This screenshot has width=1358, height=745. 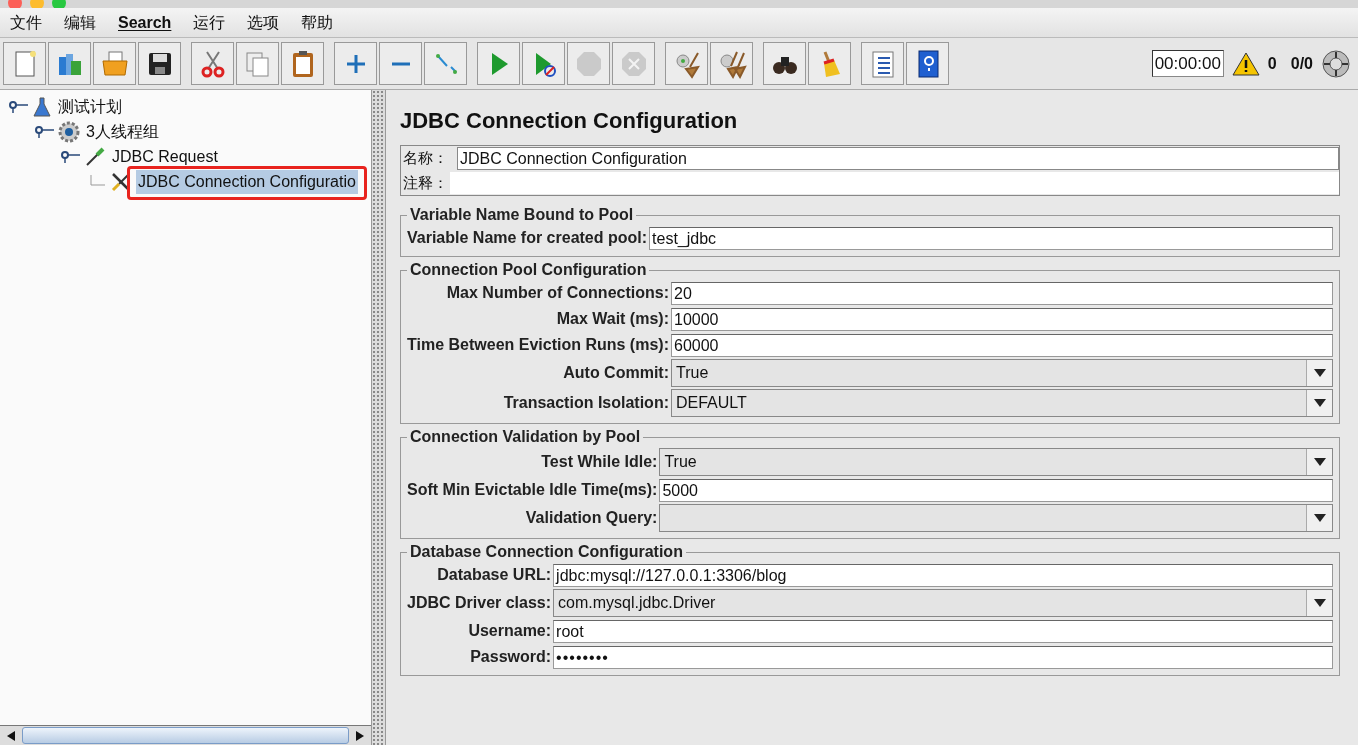 What do you see at coordinates (510, 631) in the screenshot?
I see `field-label: Username:` at bounding box center [510, 631].